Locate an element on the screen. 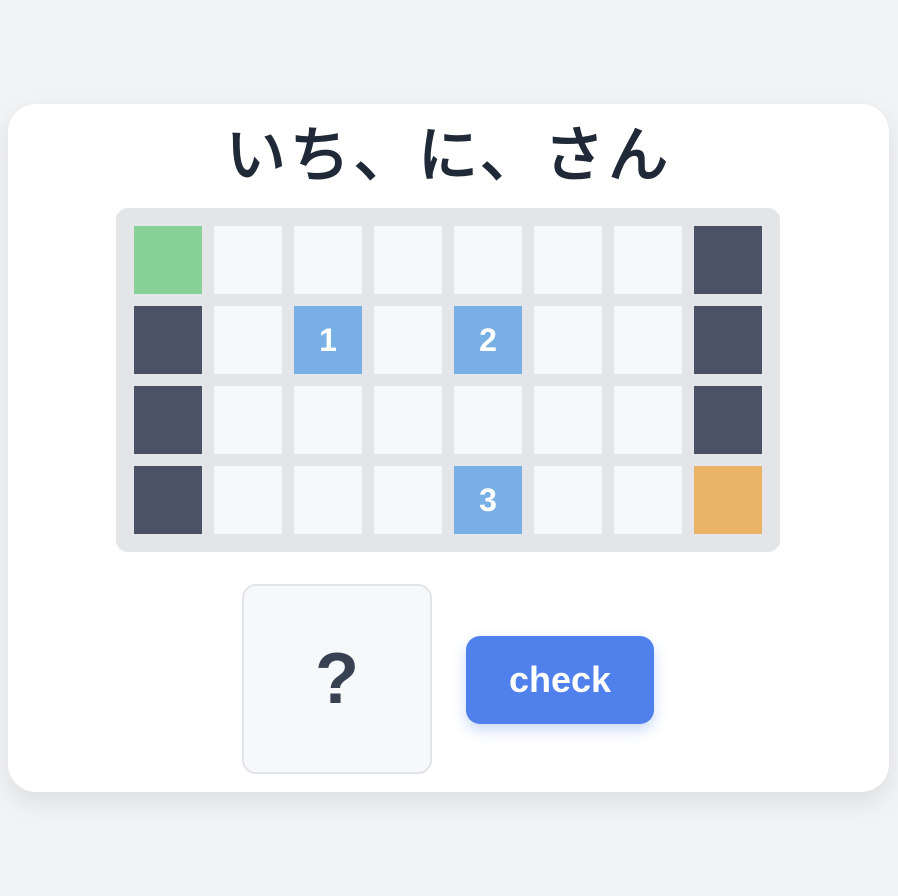  number-cell: 3 is located at coordinates (488, 500).